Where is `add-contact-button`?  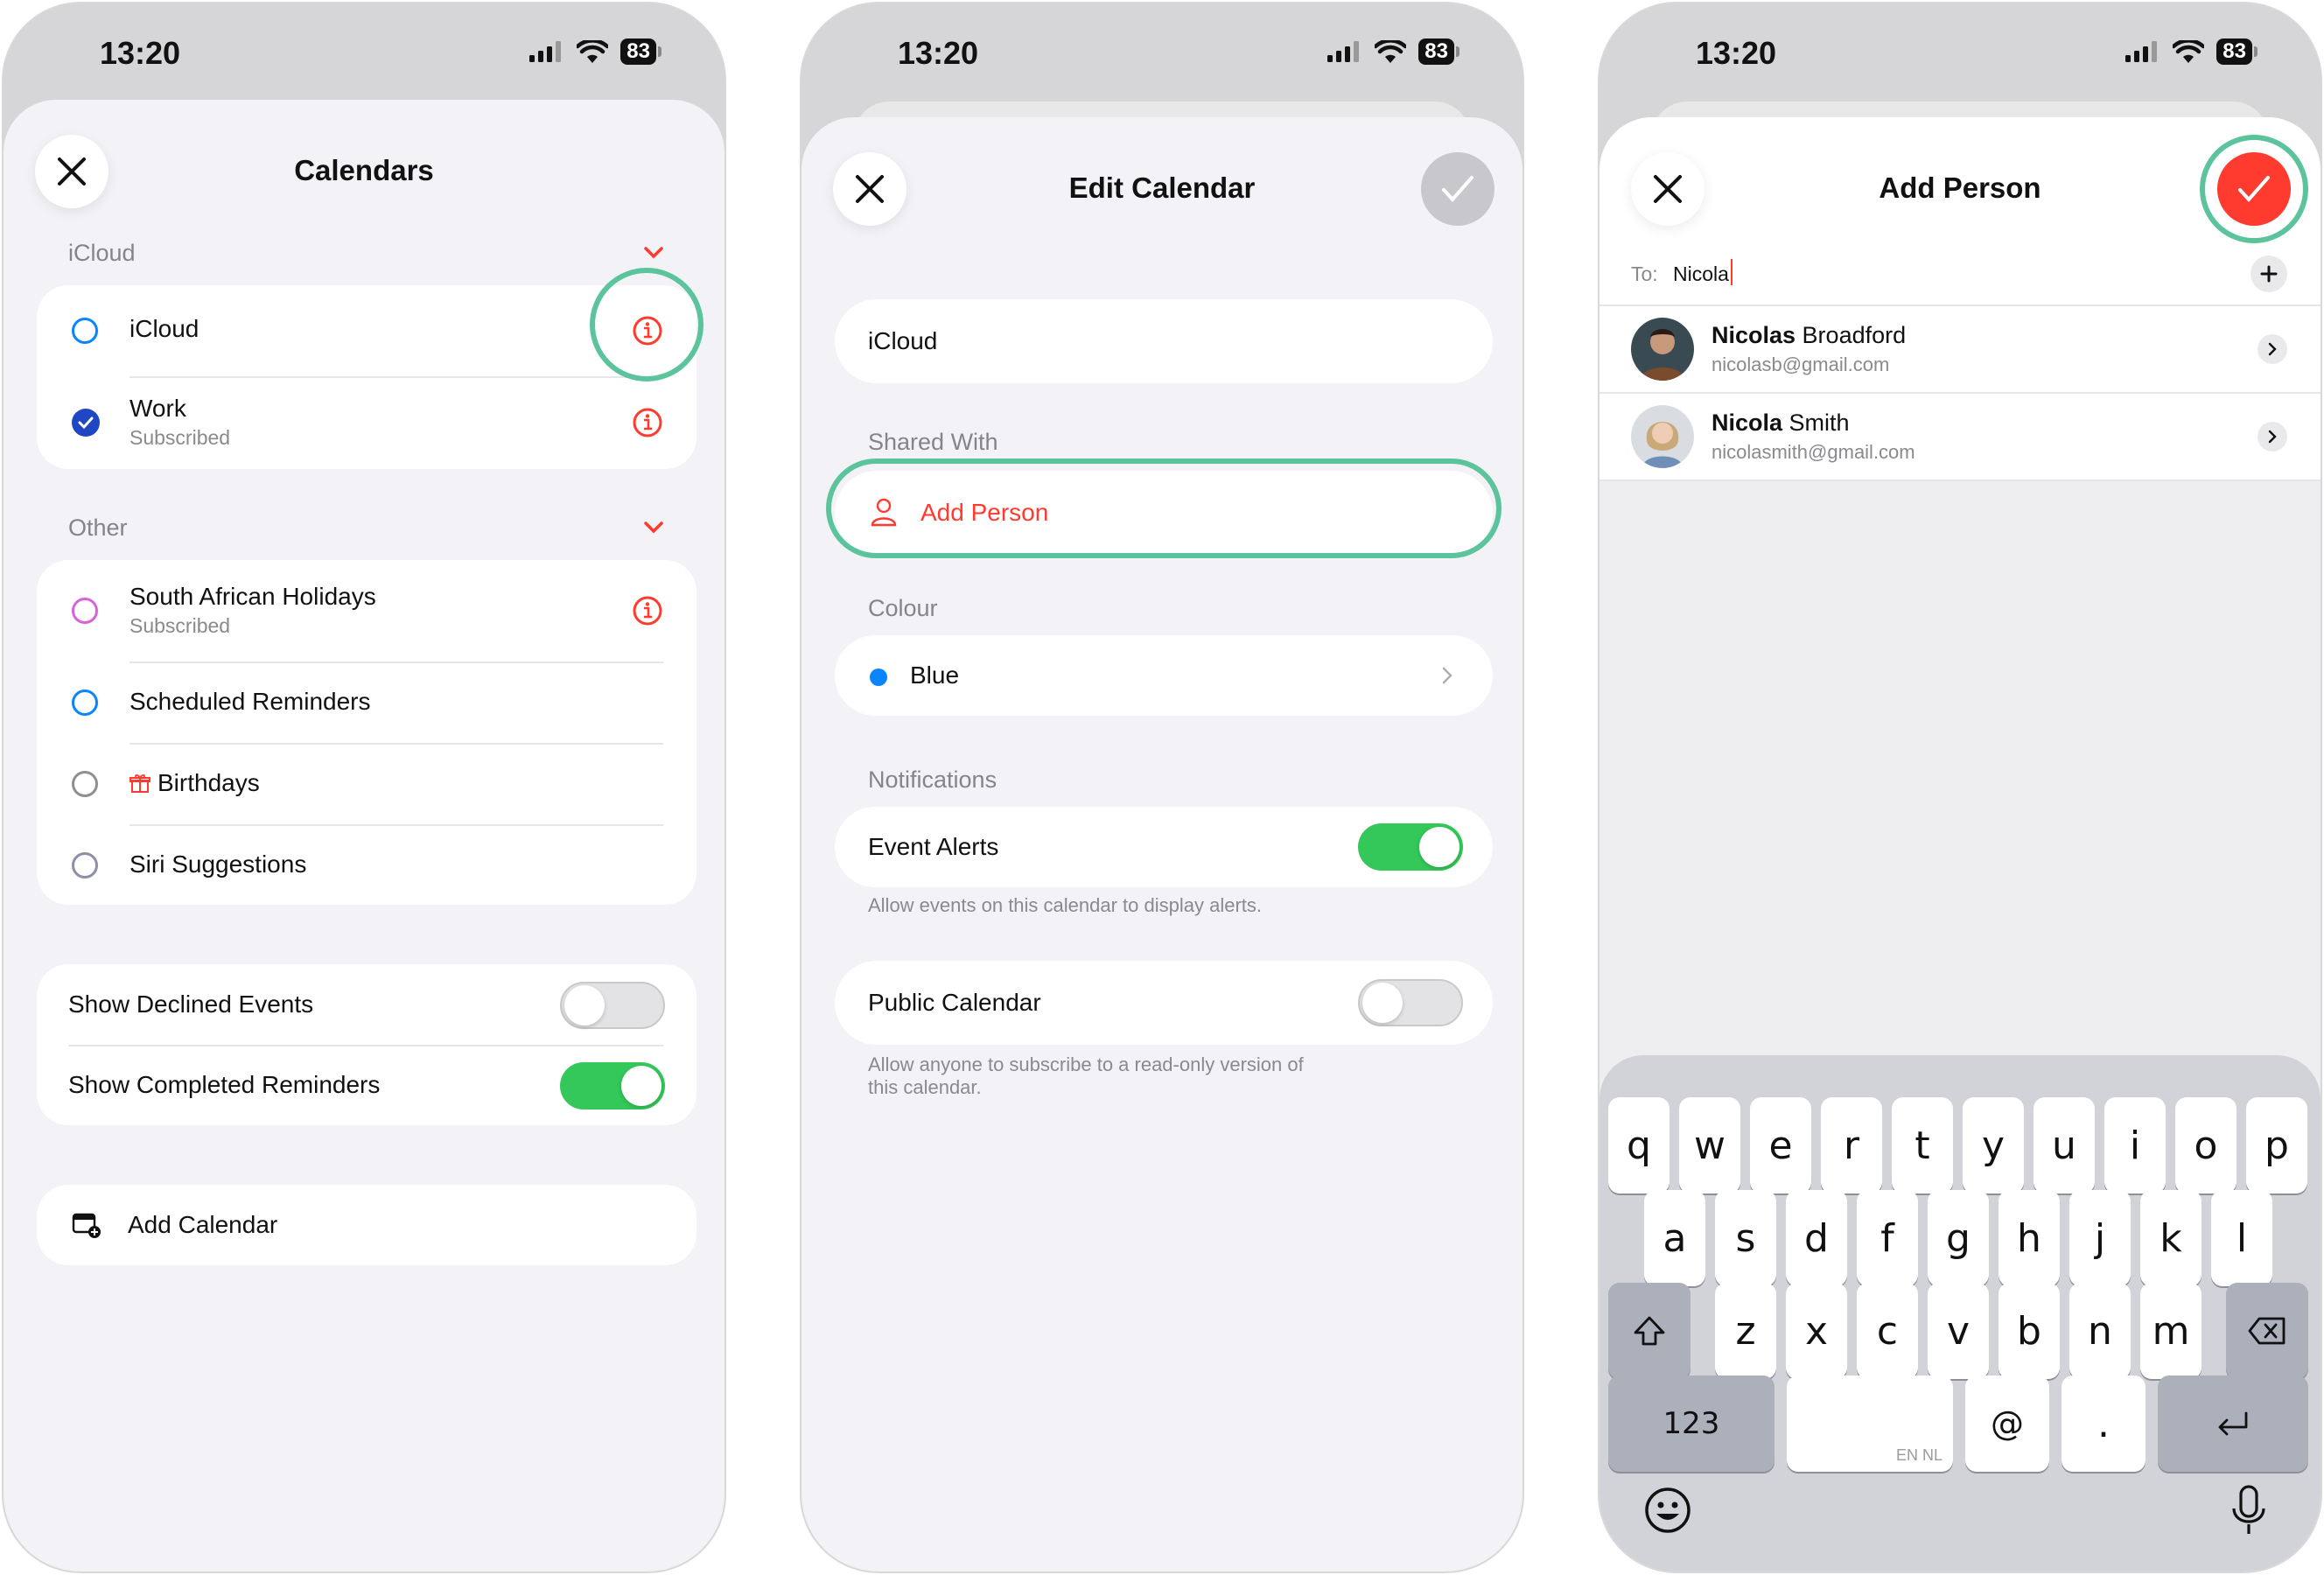
add-contact-button is located at coordinates (2268, 274).